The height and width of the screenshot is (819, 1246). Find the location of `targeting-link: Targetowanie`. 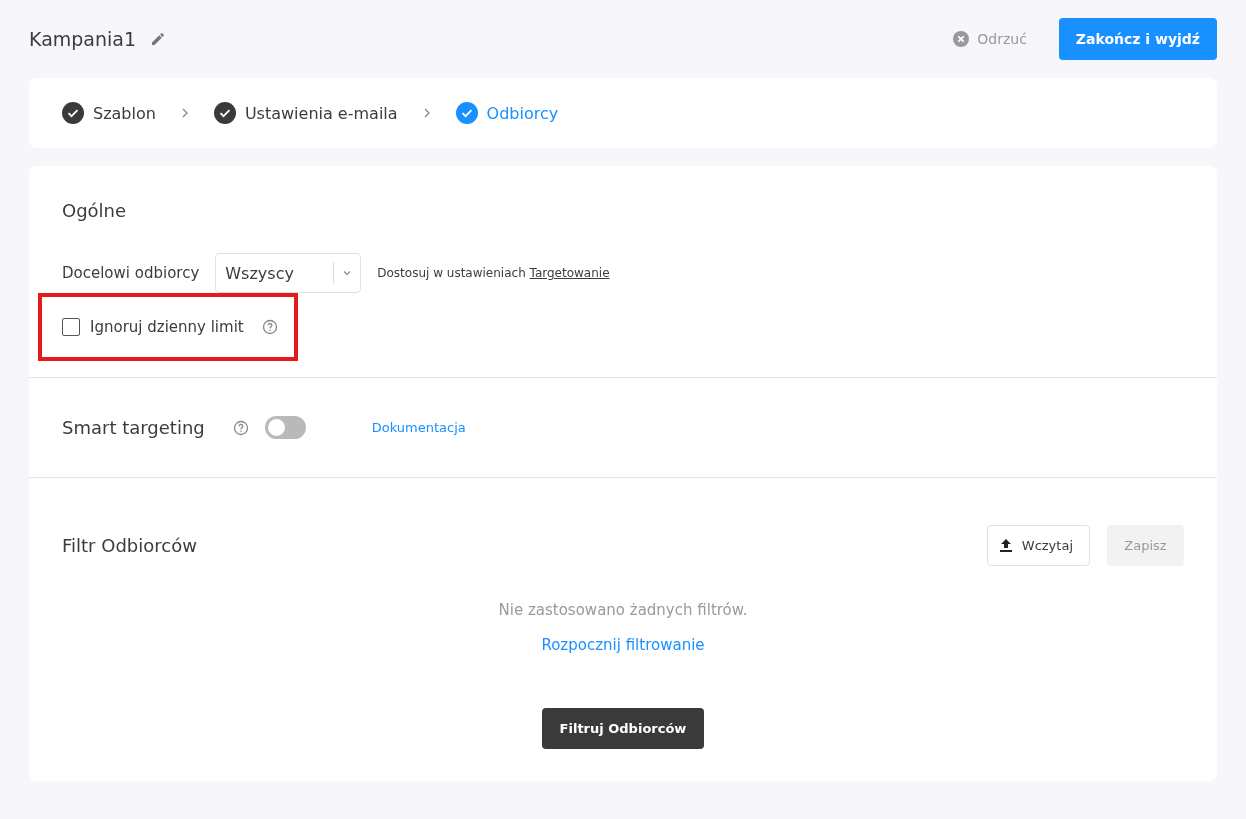

targeting-link: Targetowanie is located at coordinates (569, 273).